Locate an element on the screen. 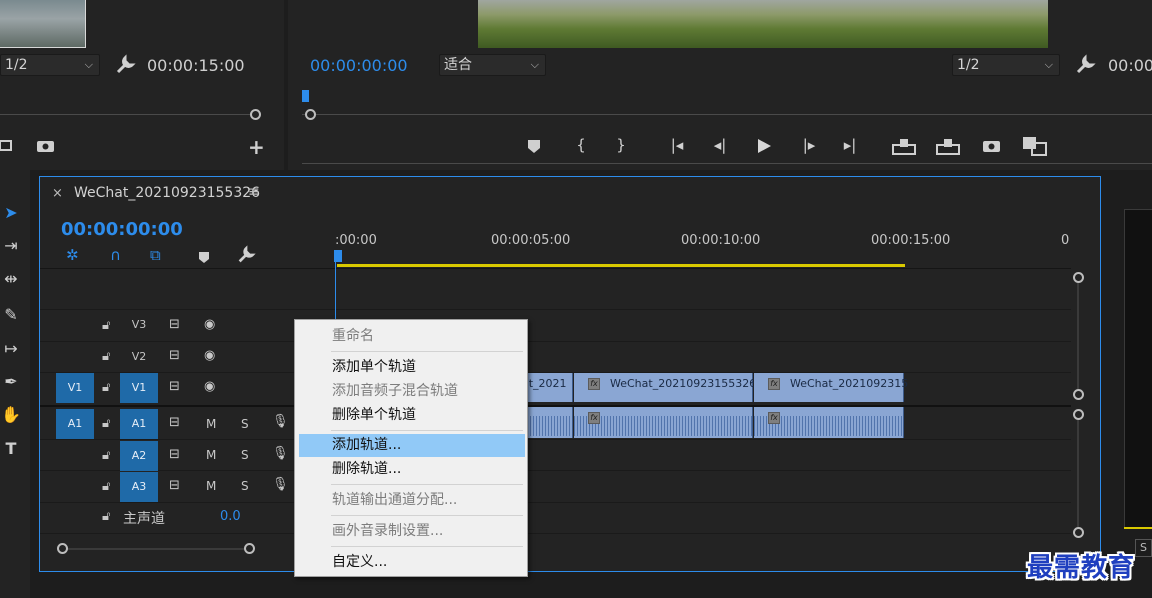 This screenshot has width=1152, height=598. sequence-tab-title: WeChat_20210923155326 is located at coordinates (167, 193).